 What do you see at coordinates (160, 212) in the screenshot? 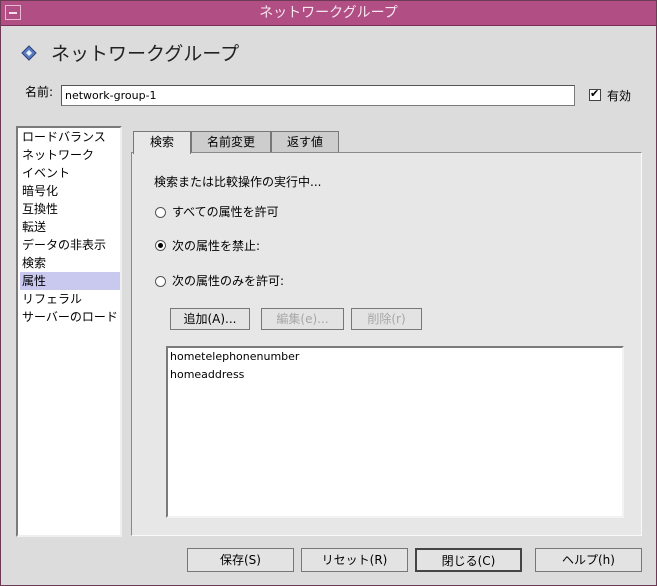
I see `allow-all-radio` at bounding box center [160, 212].